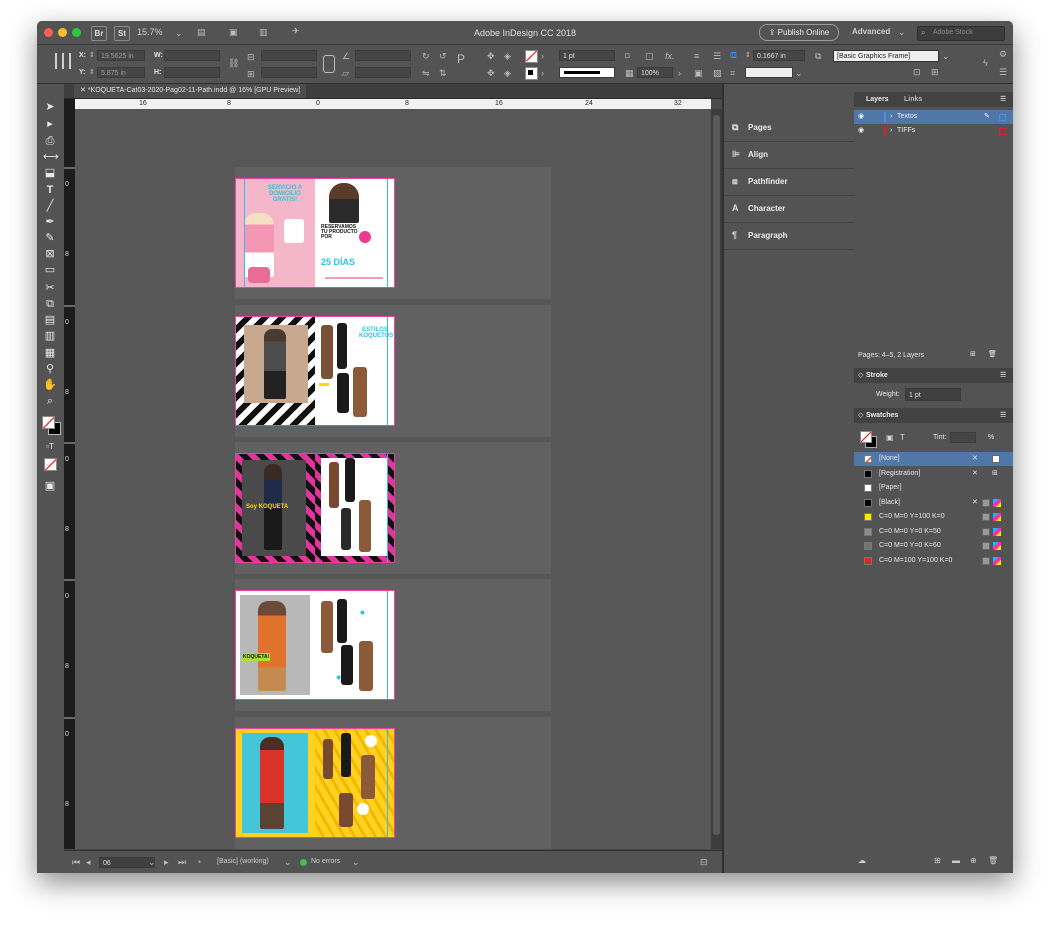 The width and height of the screenshot is (1050, 925). I want to click on gradient-swatch-tool-icon: ▤, so click(50, 320).